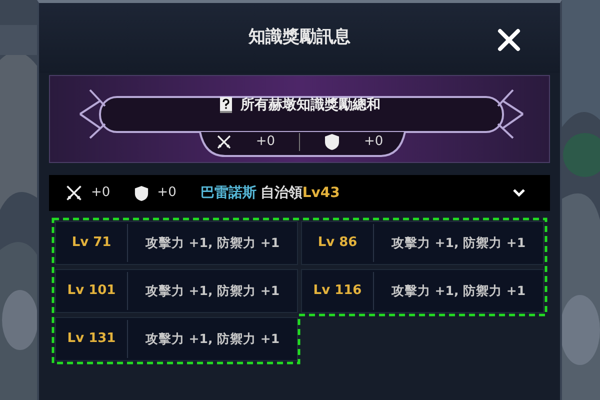 The width and height of the screenshot is (600, 400). Describe the element at coordinates (225, 105) in the screenshot. I see `help-book-icon` at that location.